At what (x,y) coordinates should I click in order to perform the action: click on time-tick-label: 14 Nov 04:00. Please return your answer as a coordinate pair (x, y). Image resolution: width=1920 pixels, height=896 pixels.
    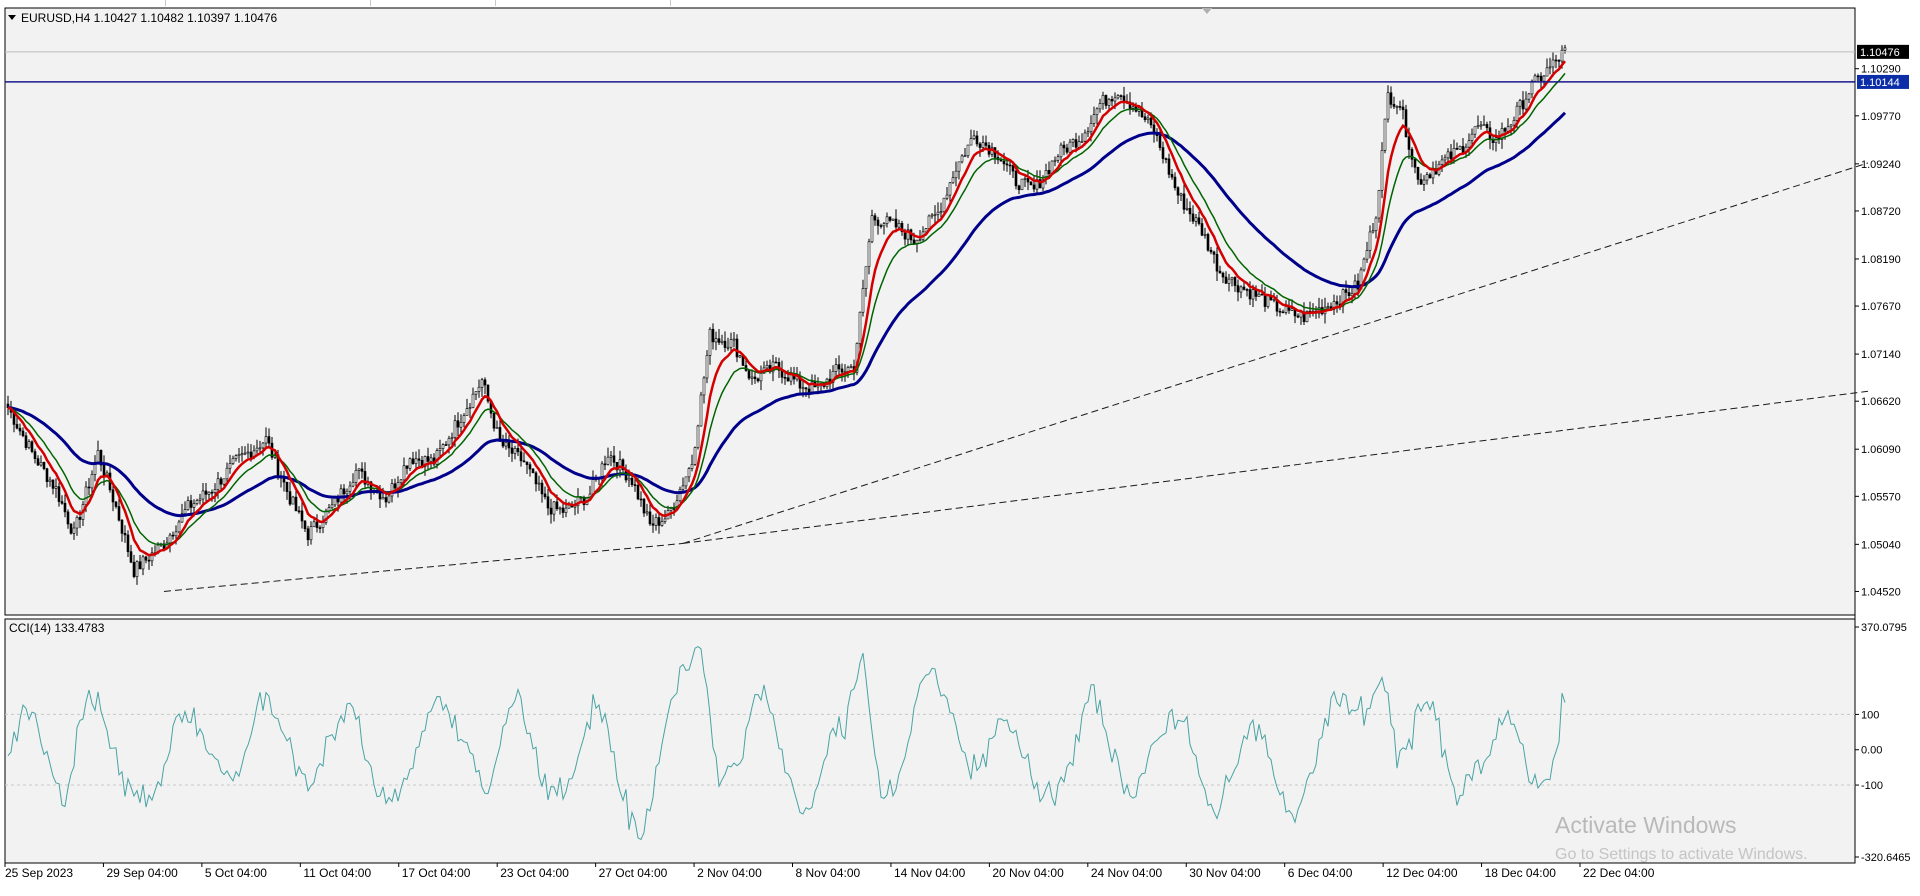
    Looking at the image, I should click on (930, 873).